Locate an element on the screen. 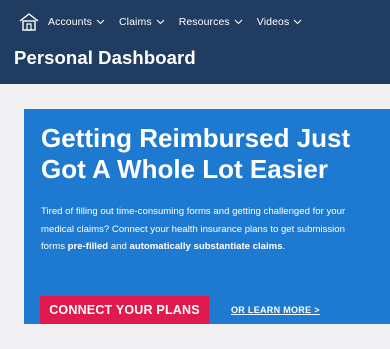  nav-item-label: Videos is located at coordinates (273, 22).